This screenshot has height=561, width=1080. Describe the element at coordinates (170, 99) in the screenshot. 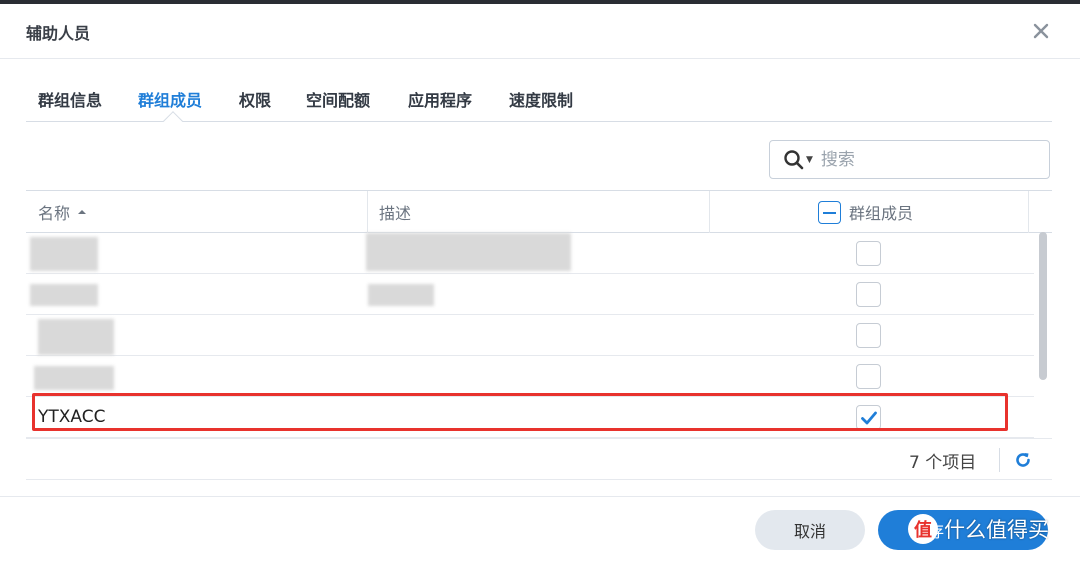

I see `tab-group-members: 群组成员` at that location.